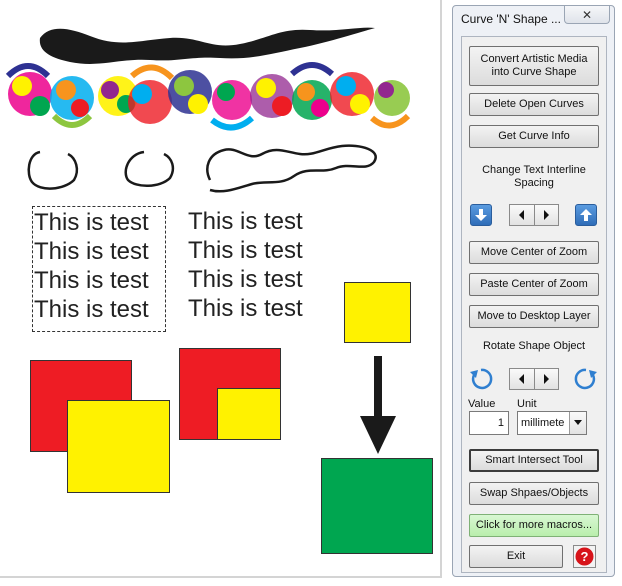 This screenshot has height=586, width=622. I want to click on exit-button: Exit, so click(516, 556).